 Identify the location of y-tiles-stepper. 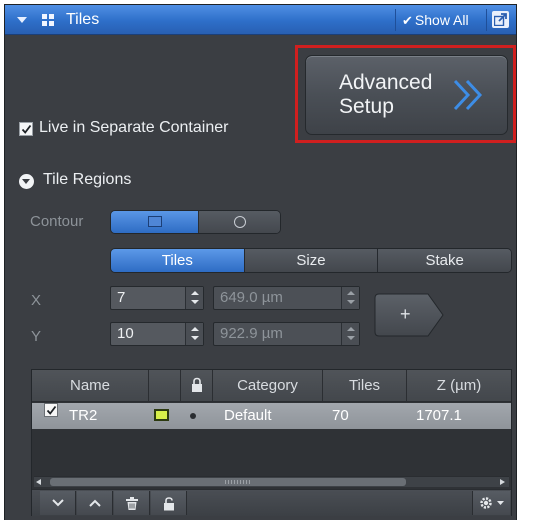
(194, 334).